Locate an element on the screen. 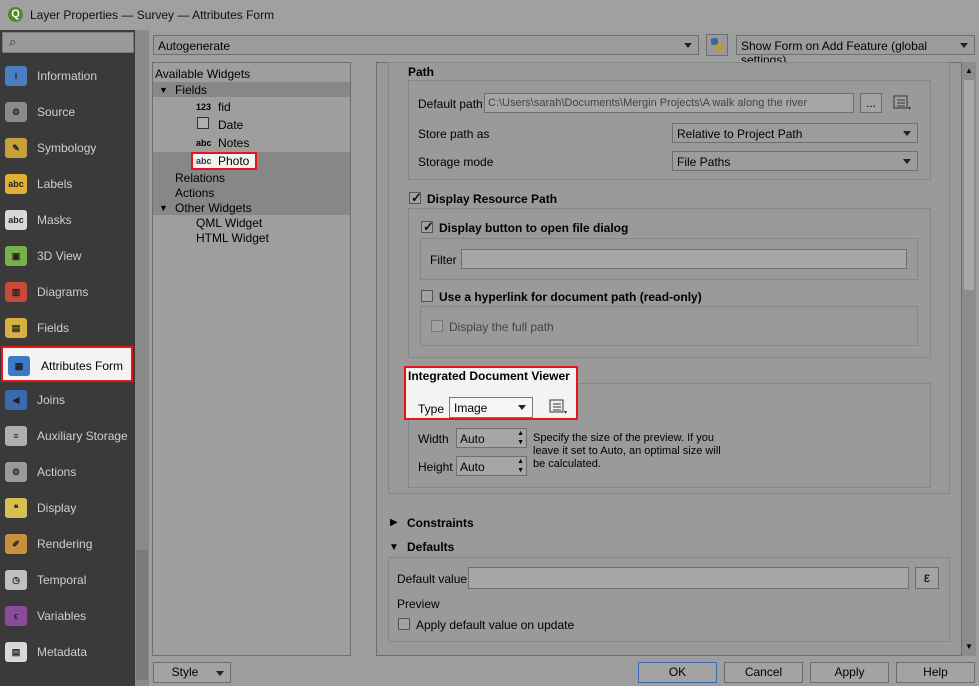 The image size is (979, 686). style-button: Style is located at coordinates (192, 672).